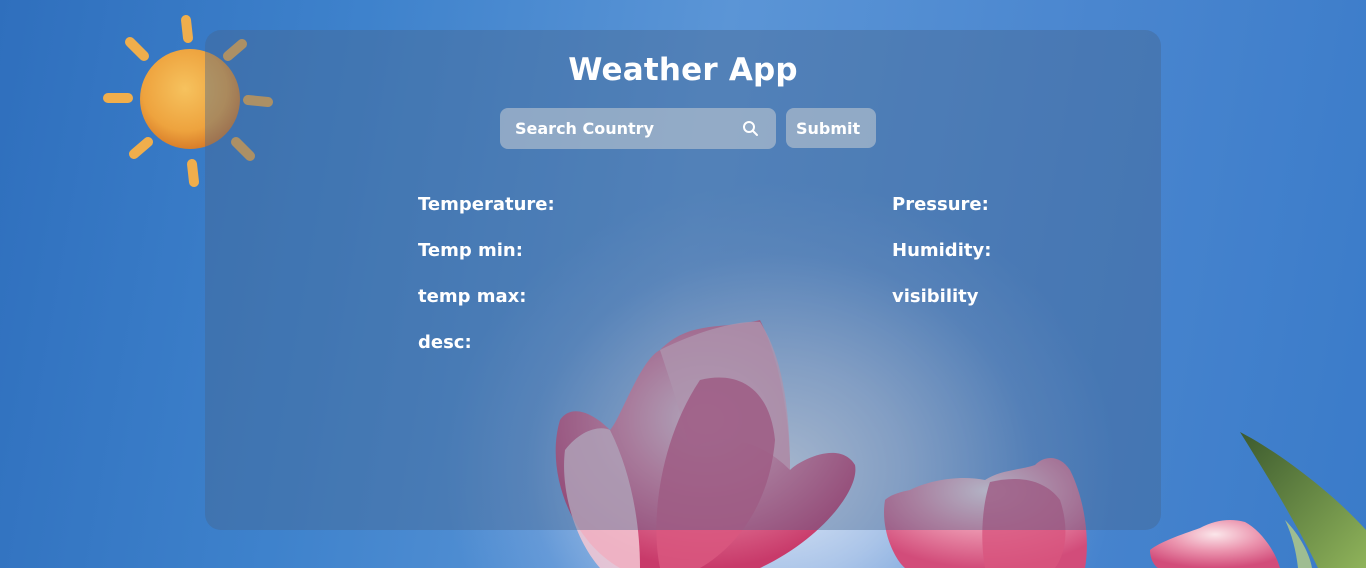  I want to click on weather-details-left: Temperature: Temp min: temp max: desc:, so click(486, 285).